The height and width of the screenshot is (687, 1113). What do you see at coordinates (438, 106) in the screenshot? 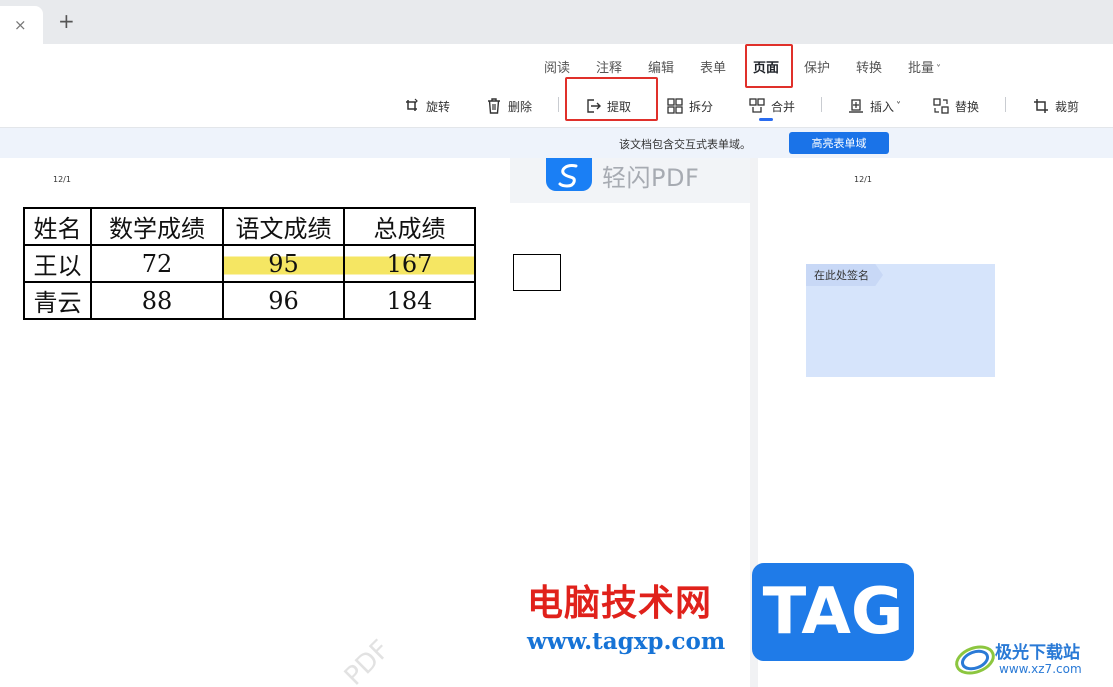
I see `rotate-label: 旋转` at bounding box center [438, 106].